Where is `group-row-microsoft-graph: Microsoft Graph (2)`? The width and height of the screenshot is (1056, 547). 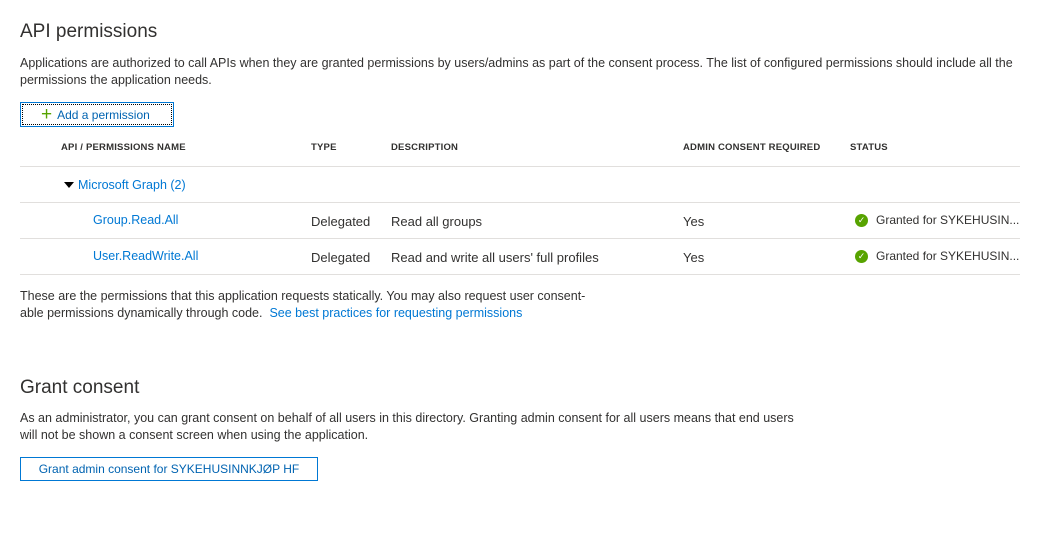 group-row-microsoft-graph: Microsoft Graph (2) is located at coordinates (125, 185).